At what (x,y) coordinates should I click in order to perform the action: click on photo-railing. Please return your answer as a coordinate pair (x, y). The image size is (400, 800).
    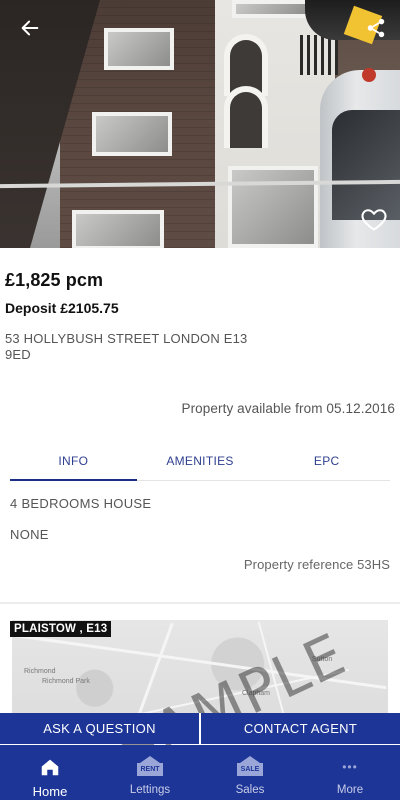
    Looking at the image, I should click on (320, 55).